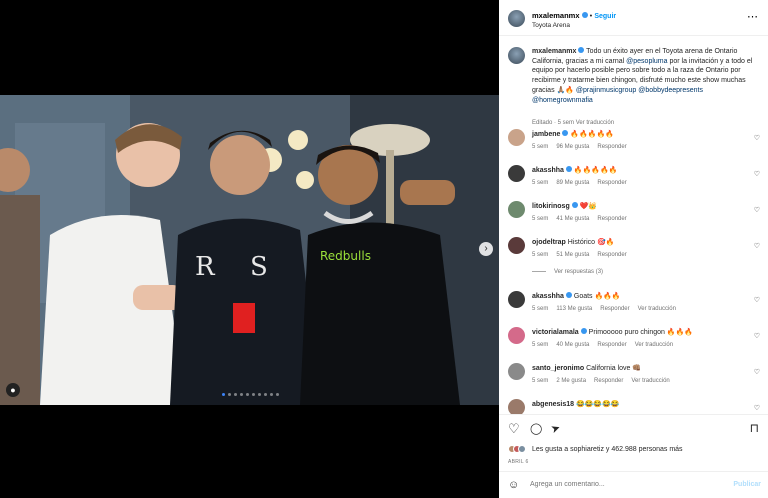 The width and height of the screenshot is (768, 498). Describe the element at coordinates (553, 404) in the screenshot. I see `commenter-username: abgenesis18` at that location.